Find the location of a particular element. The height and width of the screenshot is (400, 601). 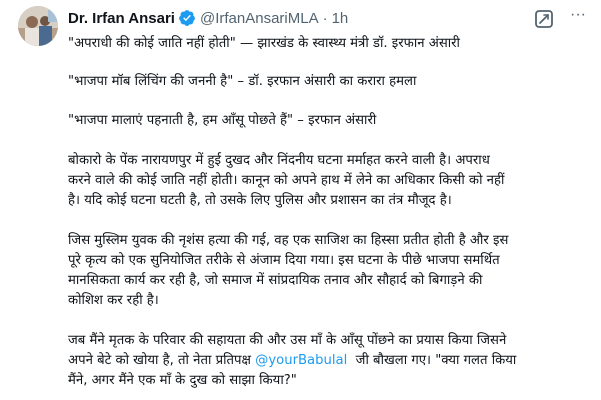

author-handle: @IrfanAnsariMLA is located at coordinates (259, 18).